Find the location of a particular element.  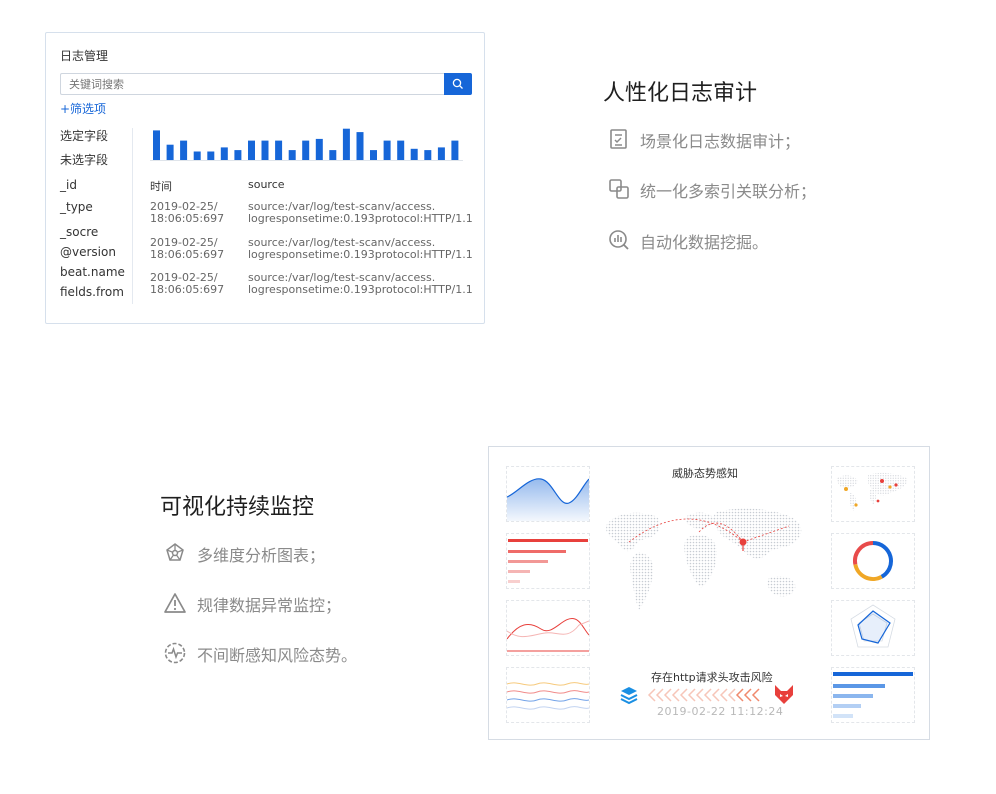

hacker-fox-icon is located at coordinates (784, 694).